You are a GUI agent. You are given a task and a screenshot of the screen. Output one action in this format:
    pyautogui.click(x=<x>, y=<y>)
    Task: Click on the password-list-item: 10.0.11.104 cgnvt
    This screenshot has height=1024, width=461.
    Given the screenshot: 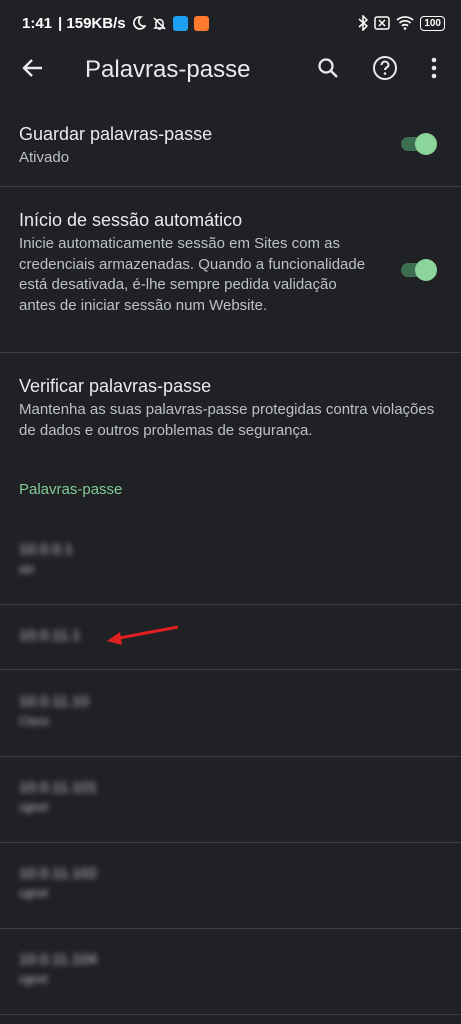 What is the action you would take?
    pyautogui.click(x=230, y=969)
    